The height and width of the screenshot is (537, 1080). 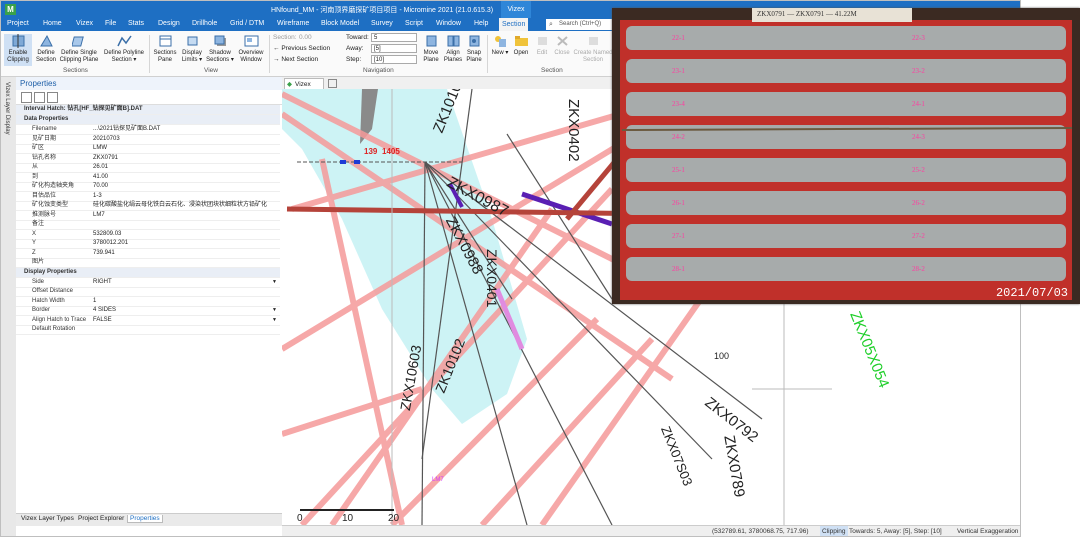 I want to click on menu-drillhole: Drillhole, so click(x=204, y=23).